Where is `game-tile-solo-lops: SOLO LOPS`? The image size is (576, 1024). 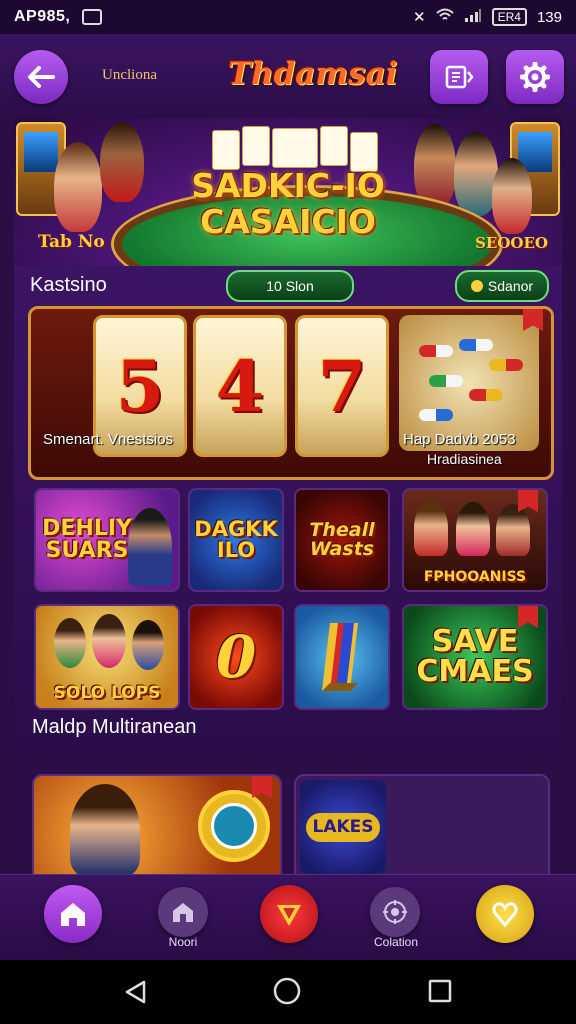 game-tile-solo-lops: SOLO LOPS is located at coordinates (107, 657).